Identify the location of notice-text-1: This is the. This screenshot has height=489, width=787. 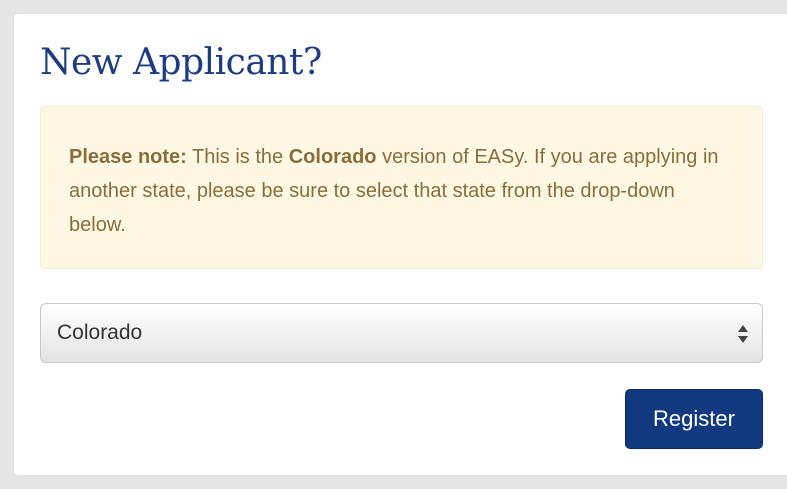
(237, 157).